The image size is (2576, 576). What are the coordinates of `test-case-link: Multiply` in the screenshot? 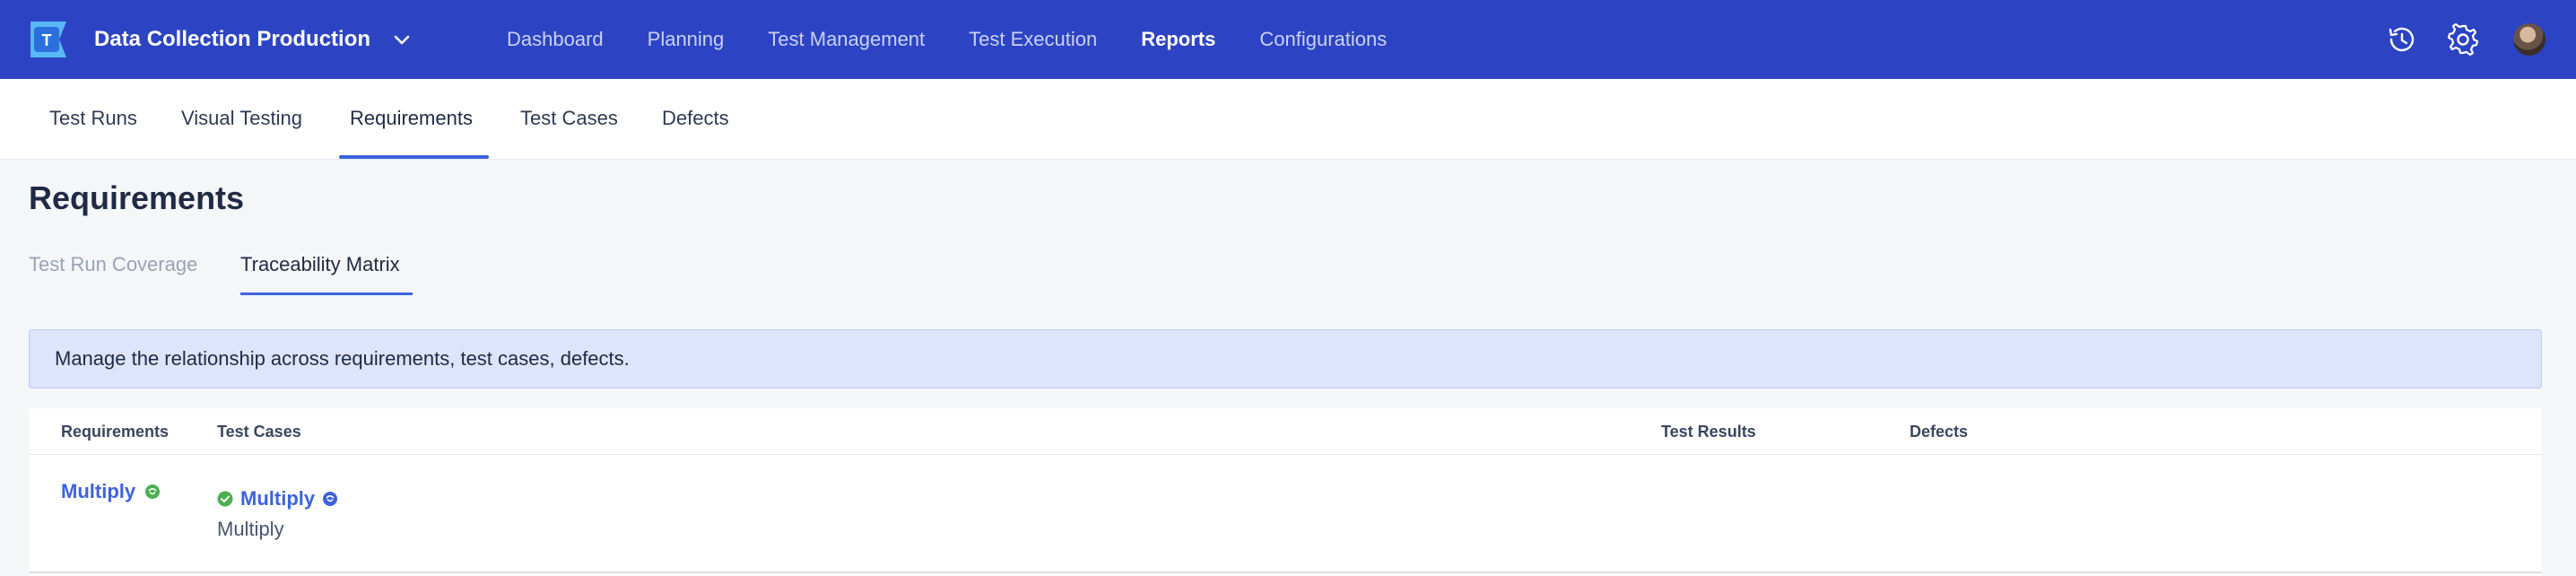 It's located at (277, 499).